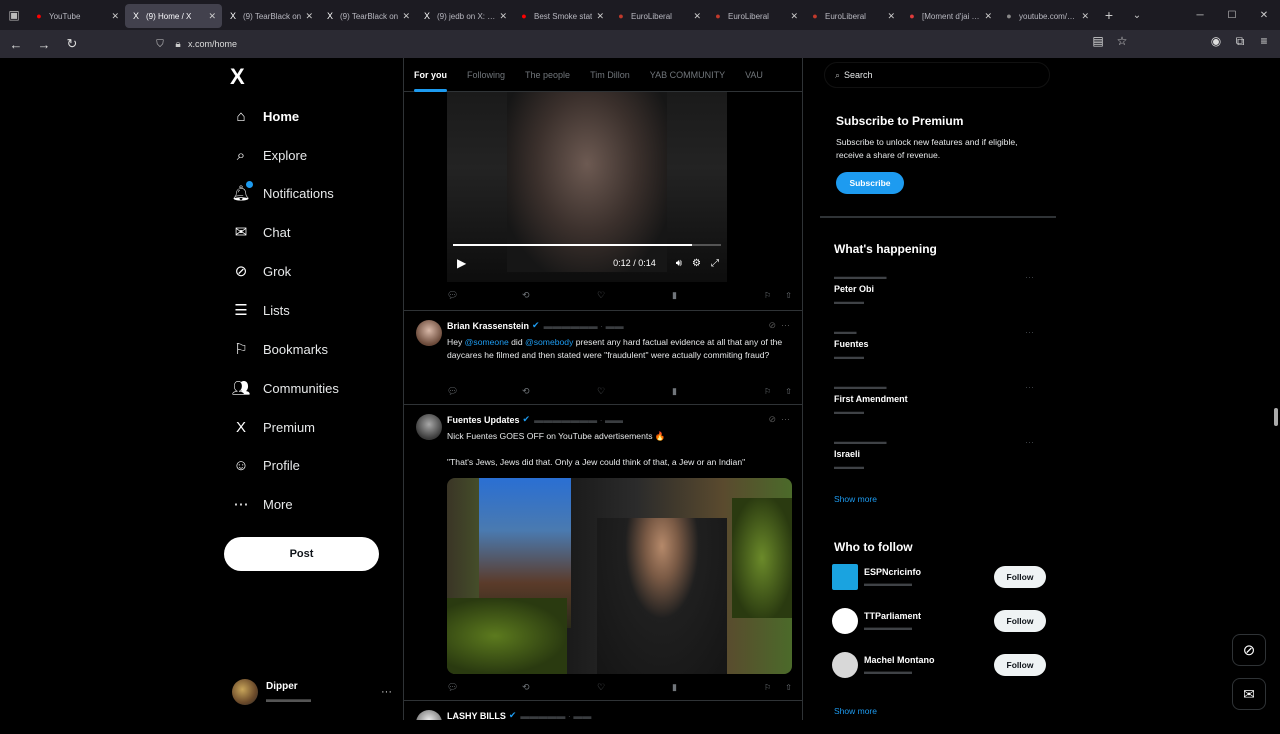 Image resolution: width=1280 pixels, height=734 pixels. I want to click on sidebar-item-home: ⌂ Home, so click(265, 116).